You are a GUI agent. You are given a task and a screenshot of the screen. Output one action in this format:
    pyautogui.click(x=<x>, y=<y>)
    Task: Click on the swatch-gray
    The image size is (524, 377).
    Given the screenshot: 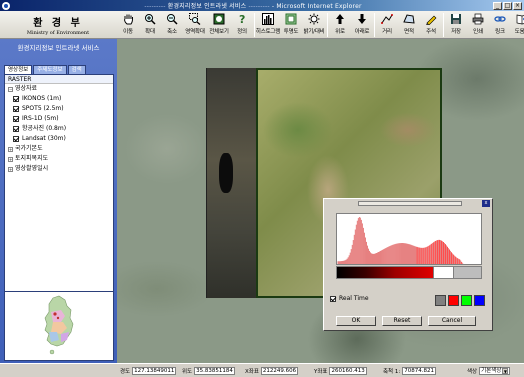 What is the action you would take?
    pyautogui.click(x=440, y=300)
    